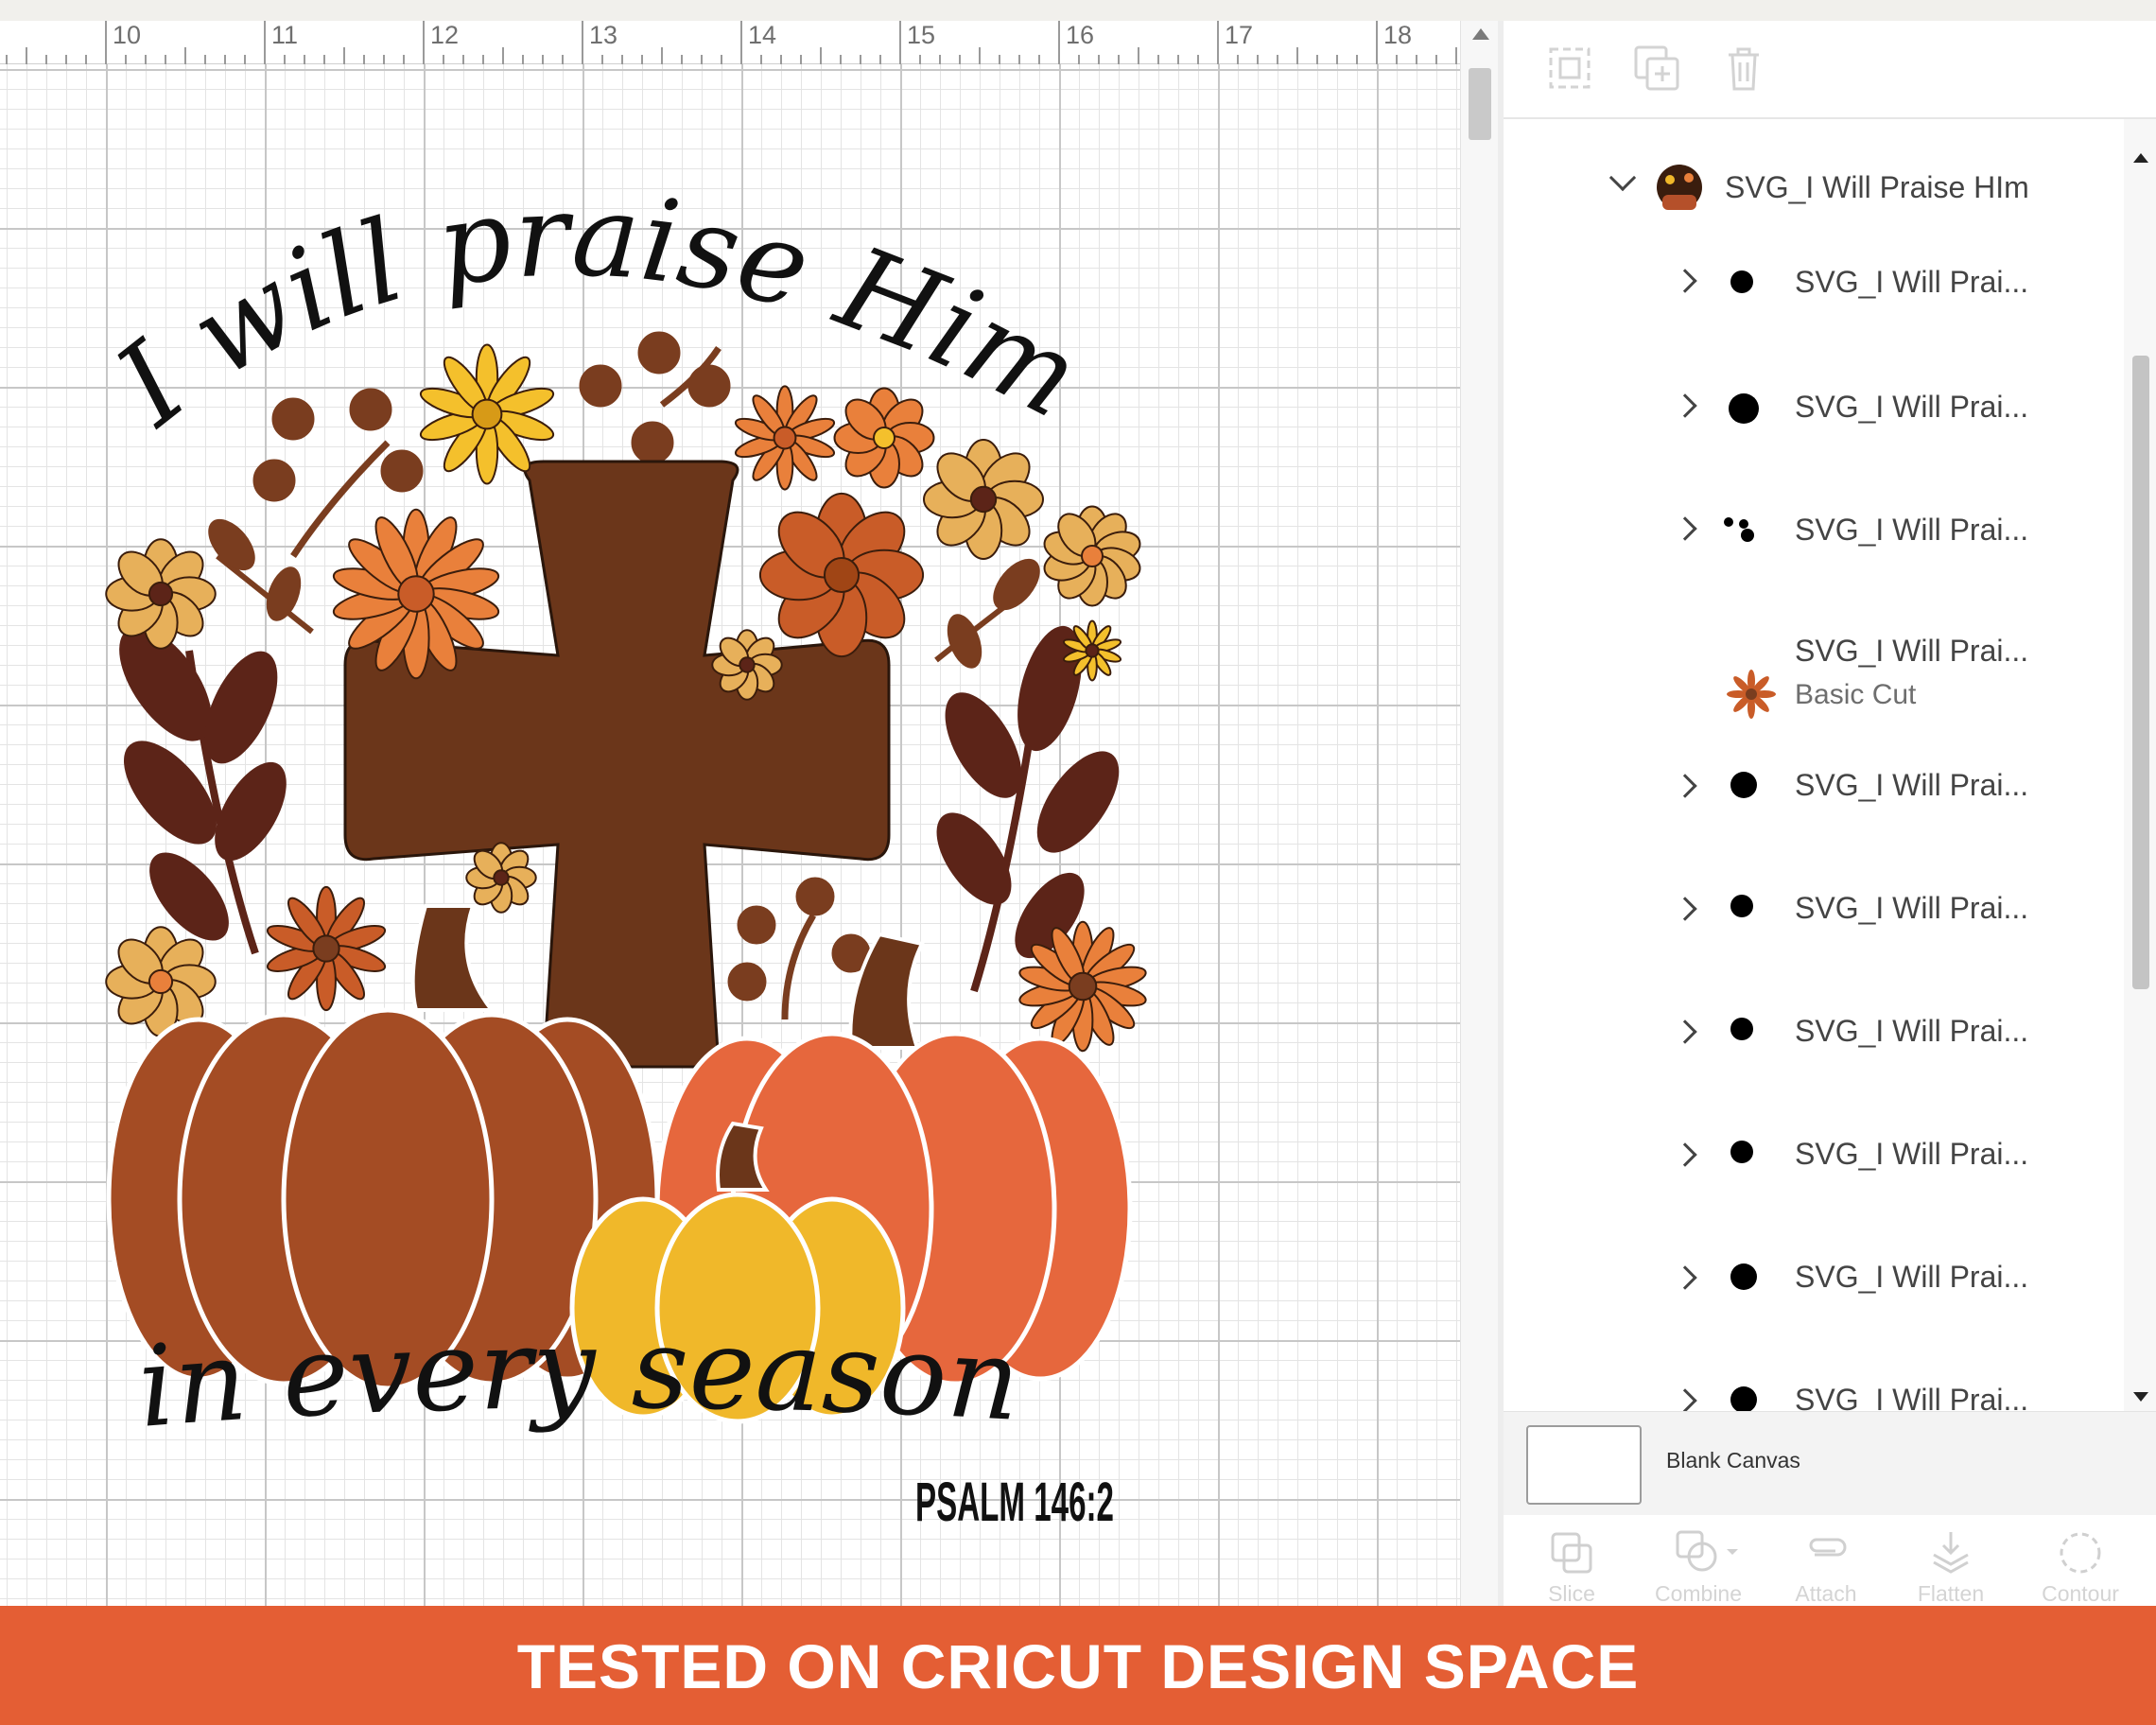 The height and width of the screenshot is (1725, 2156). I want to click on contour-label: Contour, so click(2080, 1593).